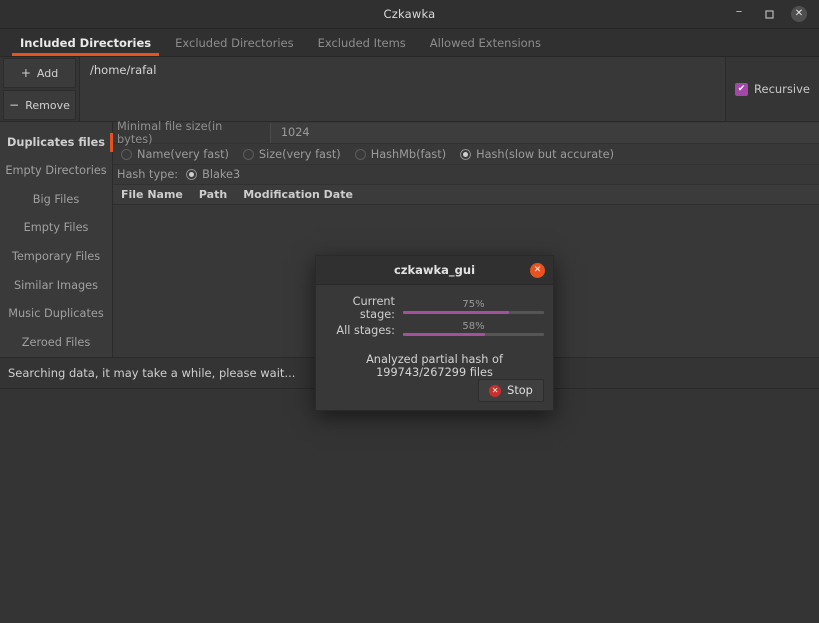 Image resolution: width=819 pixels, height=623 pixels. I want to click on tab-excluded-items: Excluded Items, so click(362, 42).